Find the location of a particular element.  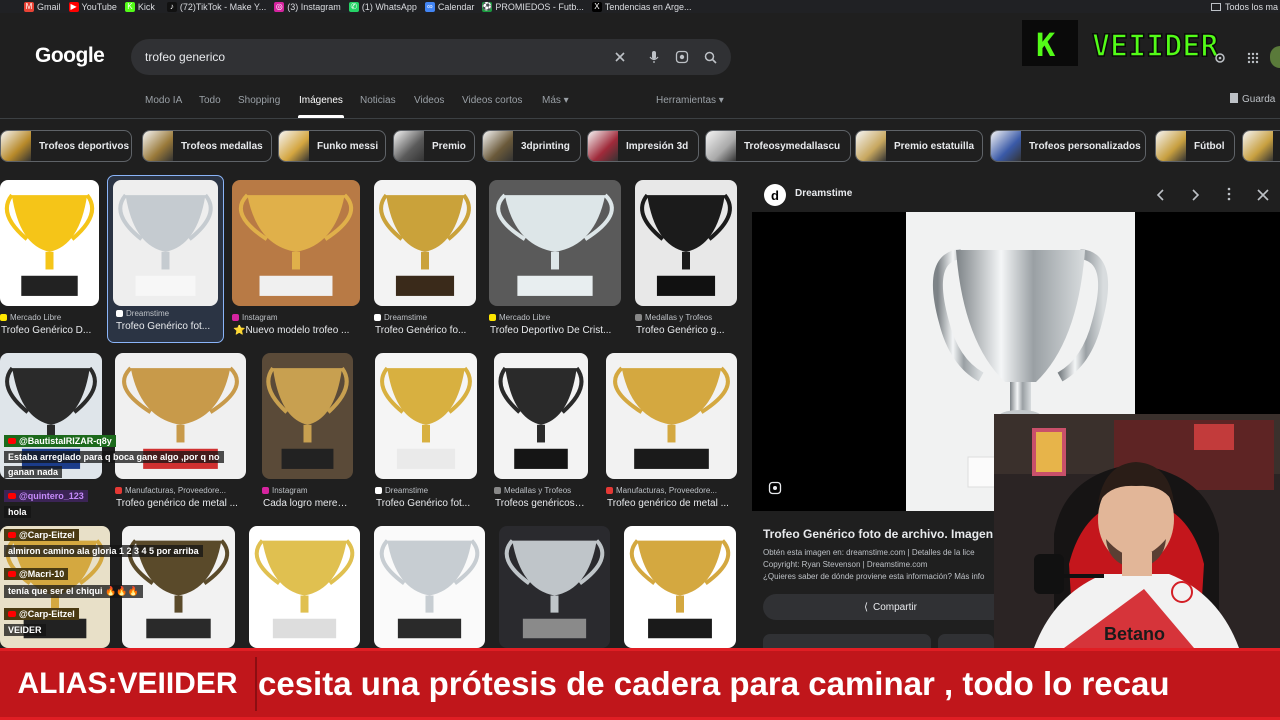

search-icon is located at coordinates (710, 57).